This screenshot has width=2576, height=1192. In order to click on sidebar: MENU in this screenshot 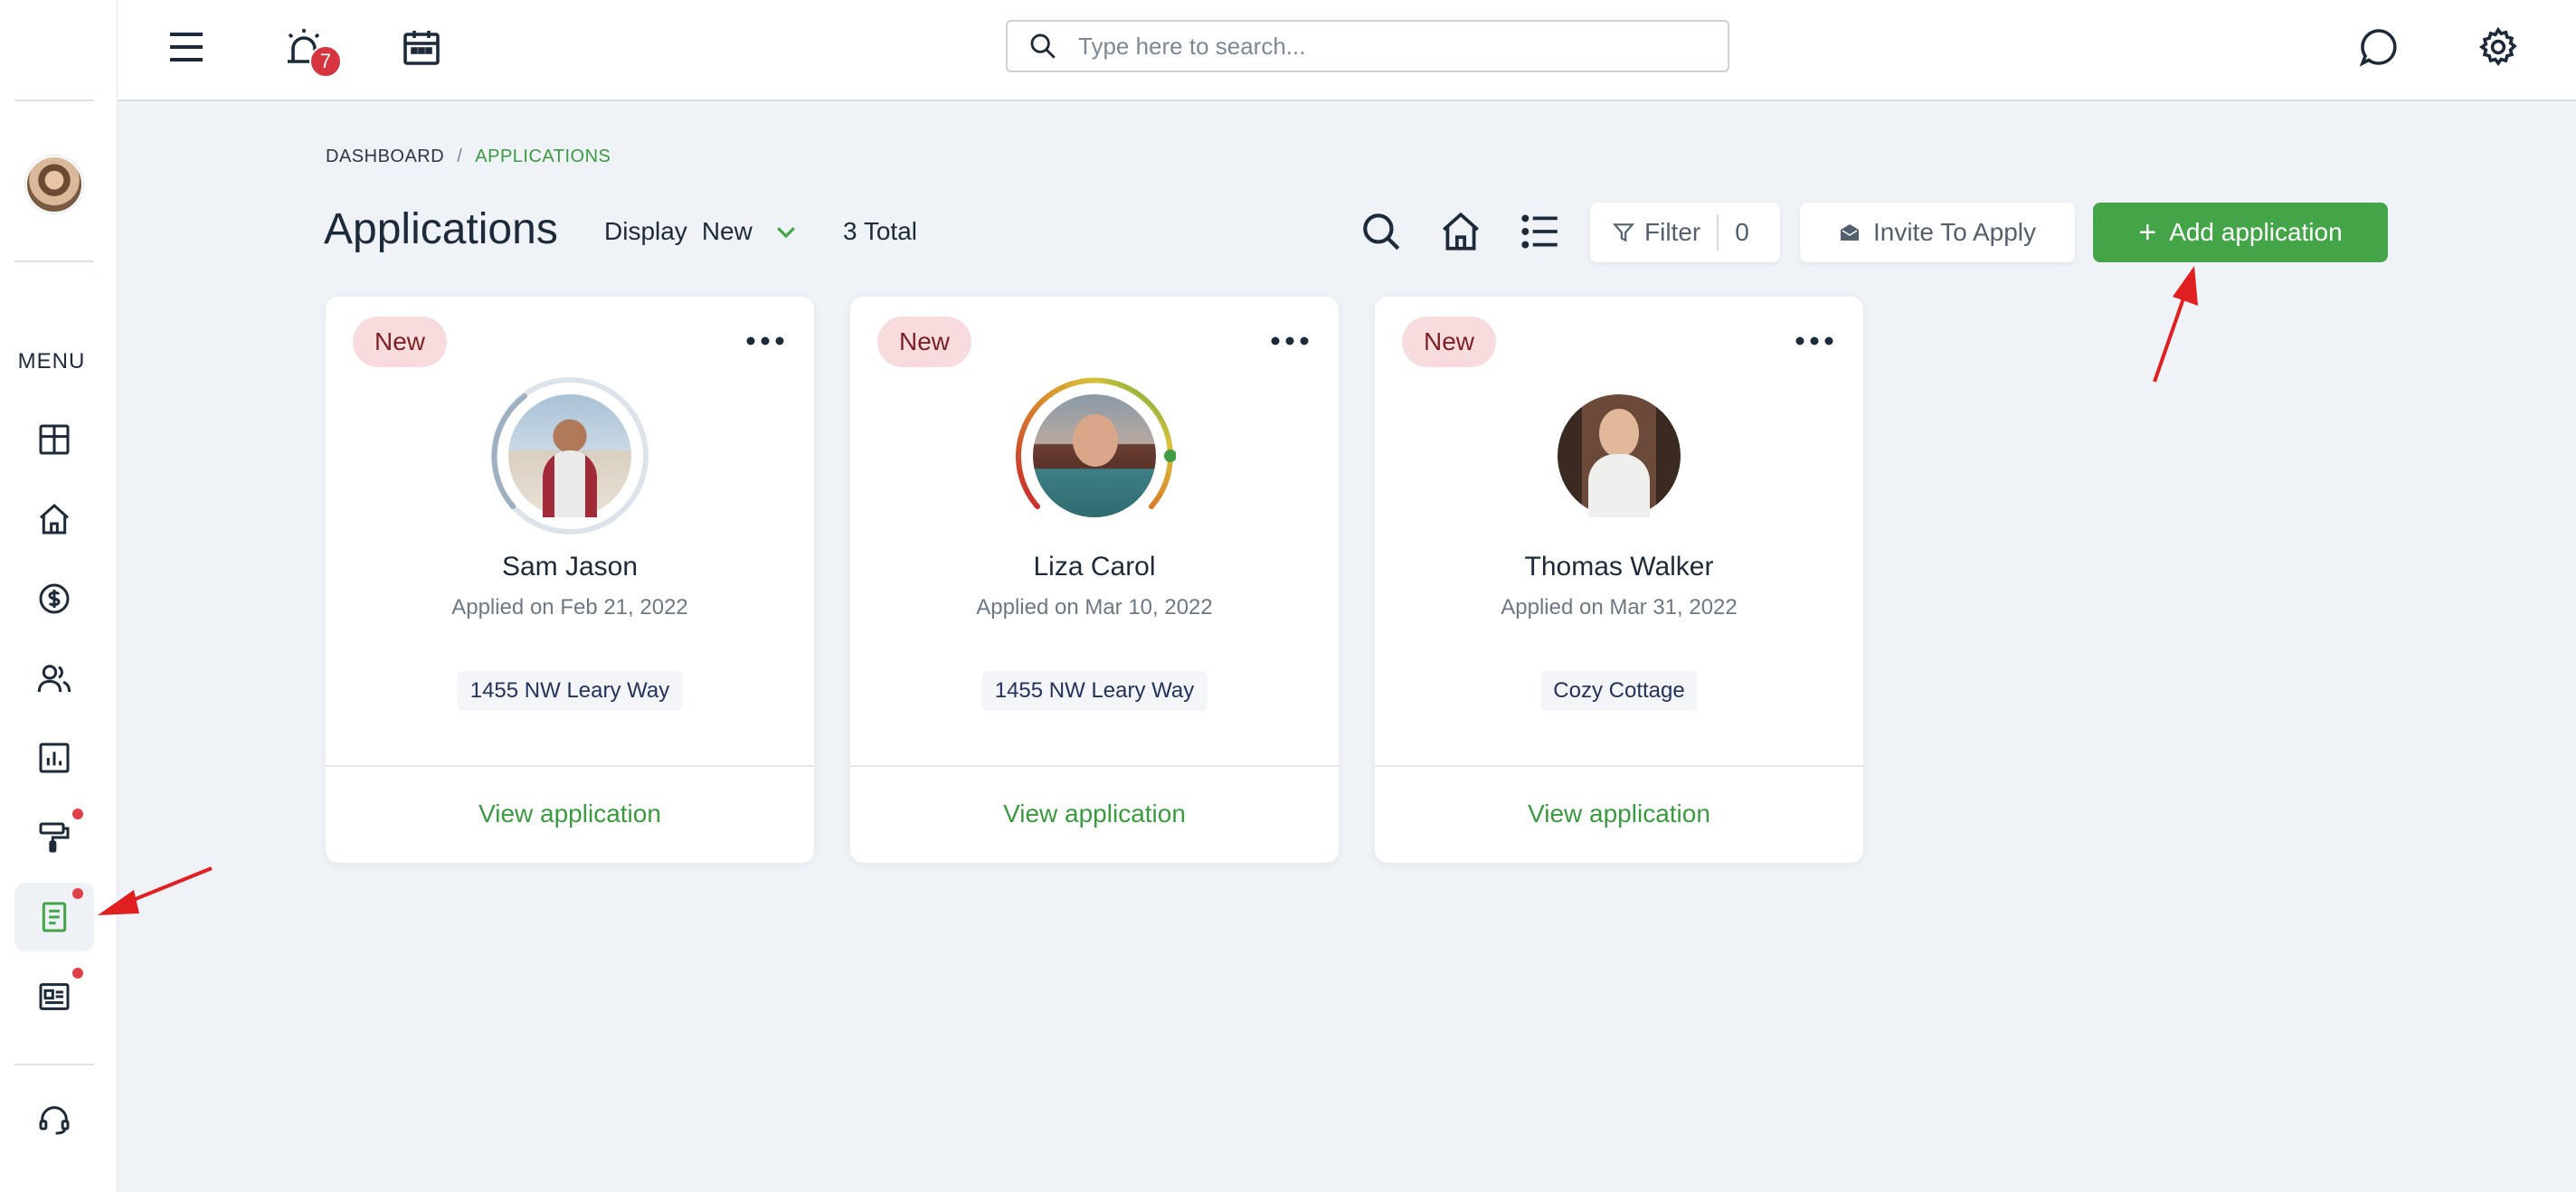, I will do `click(59, 596)`.